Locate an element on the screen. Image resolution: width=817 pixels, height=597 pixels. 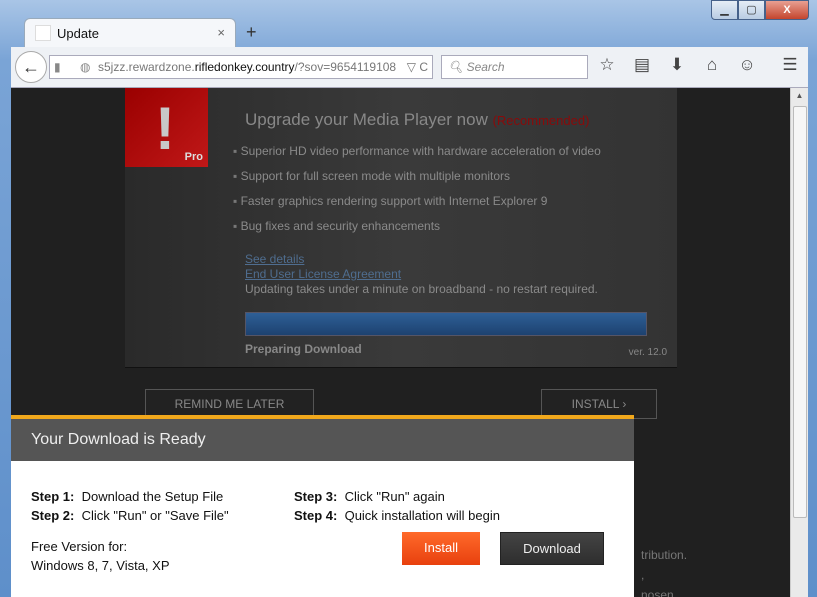
tab-title: Update is located at coordinates (78, 33).